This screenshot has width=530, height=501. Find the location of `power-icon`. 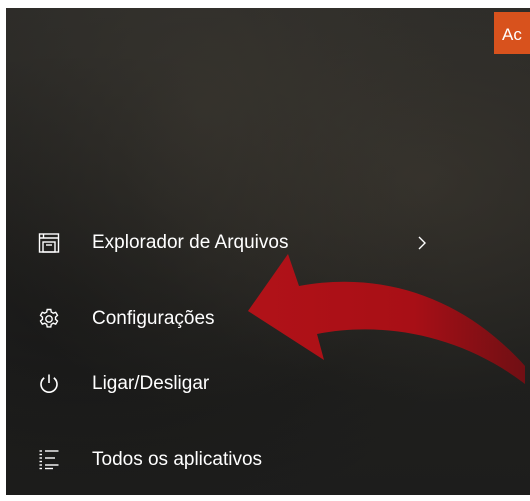

power-icon is located at coordinates (49, 383).